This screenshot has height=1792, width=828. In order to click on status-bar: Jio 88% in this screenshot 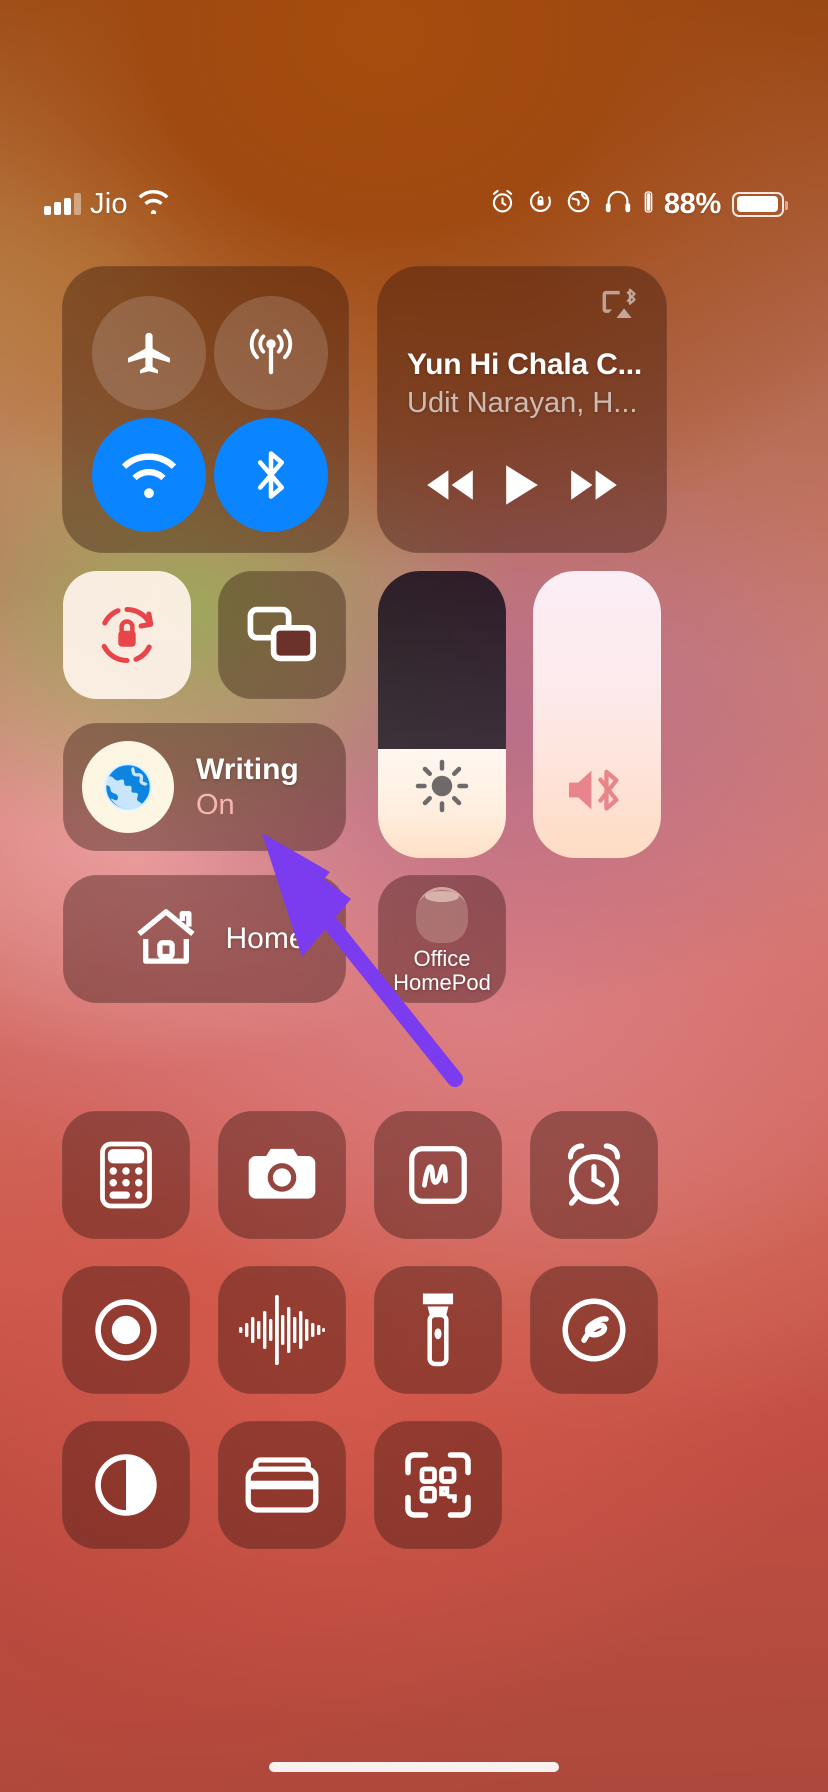, I will do `click(414, 204)`.